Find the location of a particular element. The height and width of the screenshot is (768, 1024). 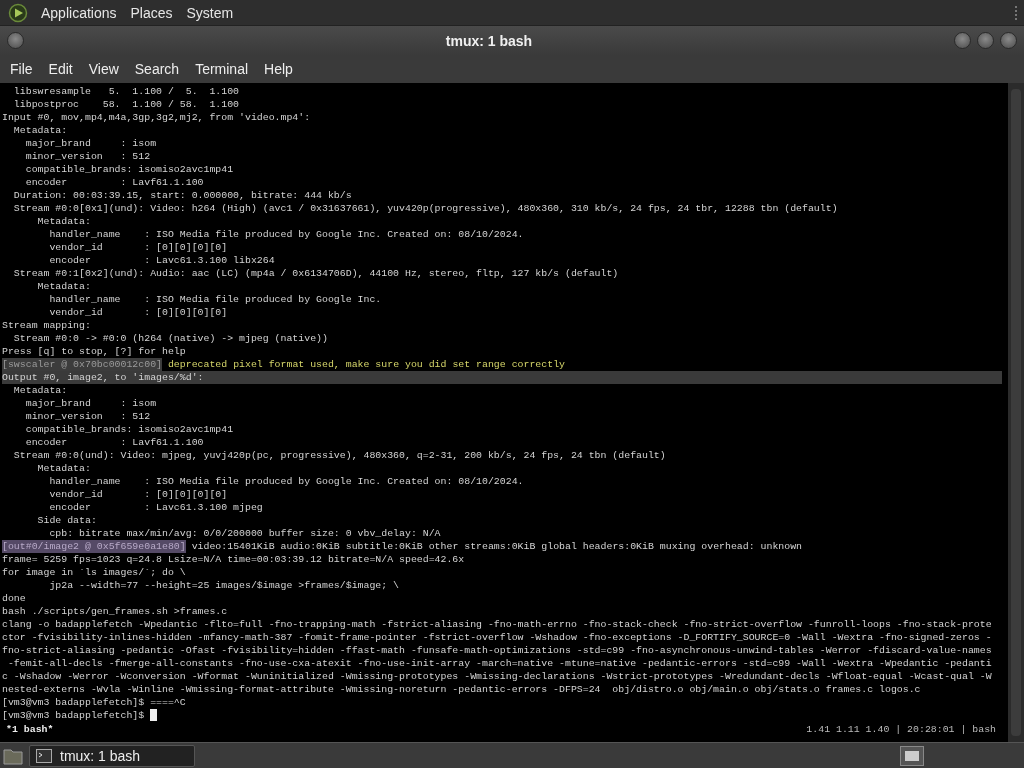

terminal-line: Stream #0:1[0x2](und): Audio: aac (LC) (mp4a / 0x6134706D), 44100 Hz, stereo, fltp, 127 kb/s (default) is located at coordinates (315, 273).